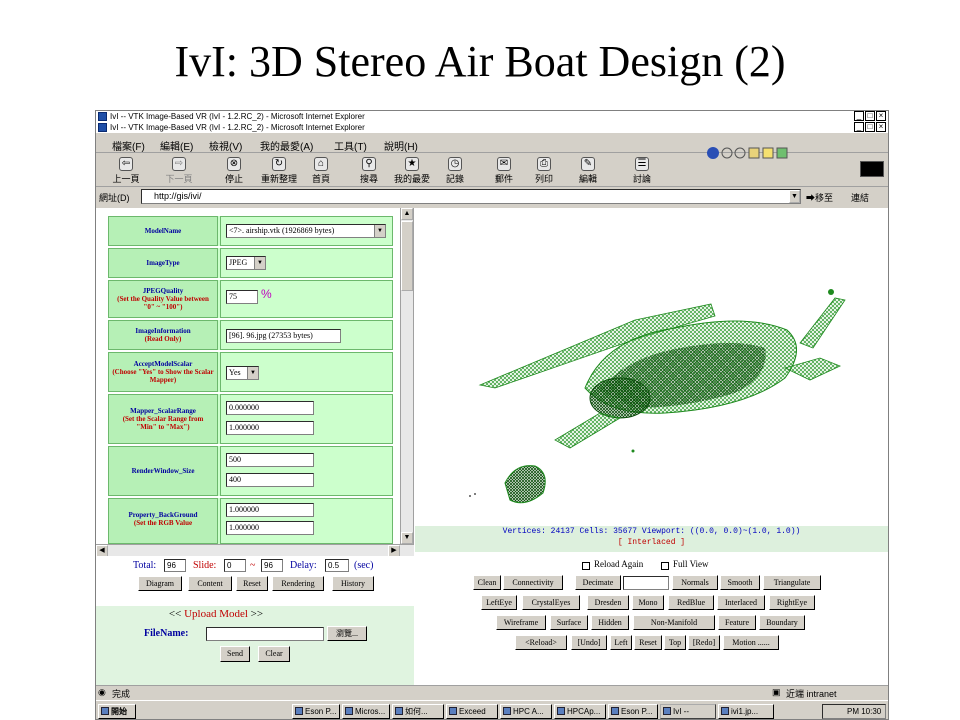 This screenshot has height=720, width=960. What do you see at coordinates (369, 171) in the screenshot?
I see `search-button: ⚲ 搜尋` at bounding box center [369, 171].